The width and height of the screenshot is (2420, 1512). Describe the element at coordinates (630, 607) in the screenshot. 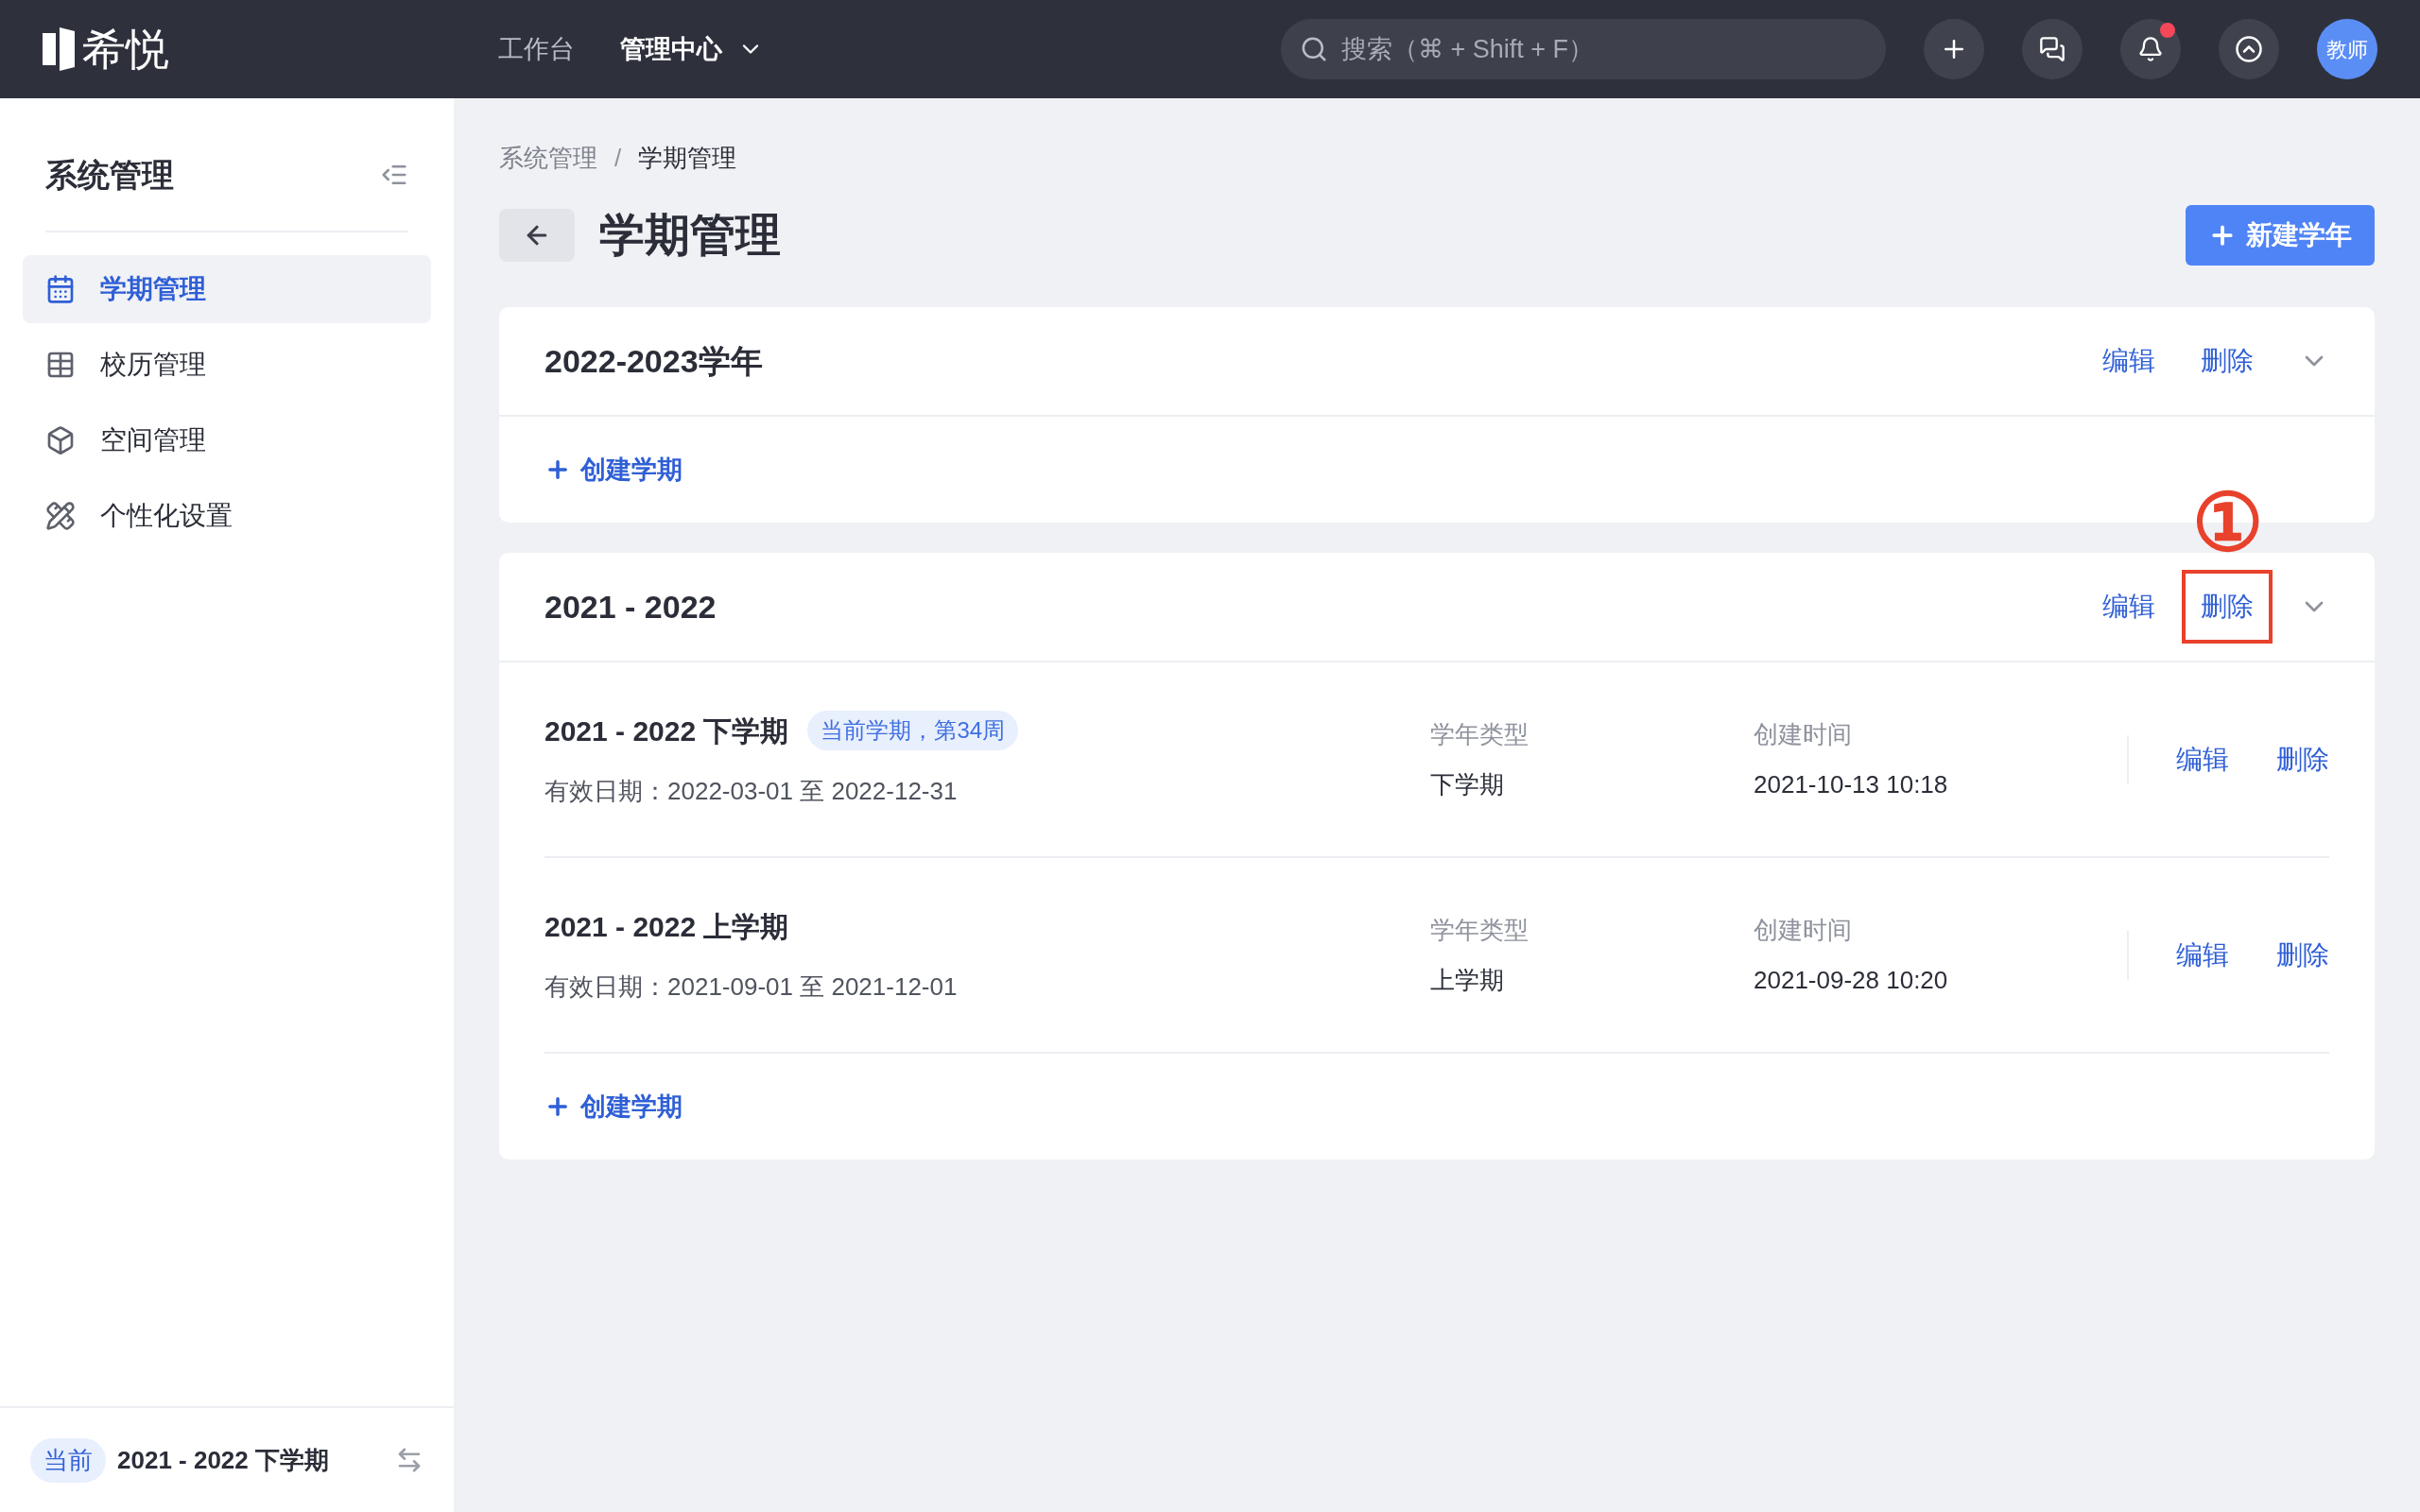

I see `year-title: 2021 - 2022` at that location.